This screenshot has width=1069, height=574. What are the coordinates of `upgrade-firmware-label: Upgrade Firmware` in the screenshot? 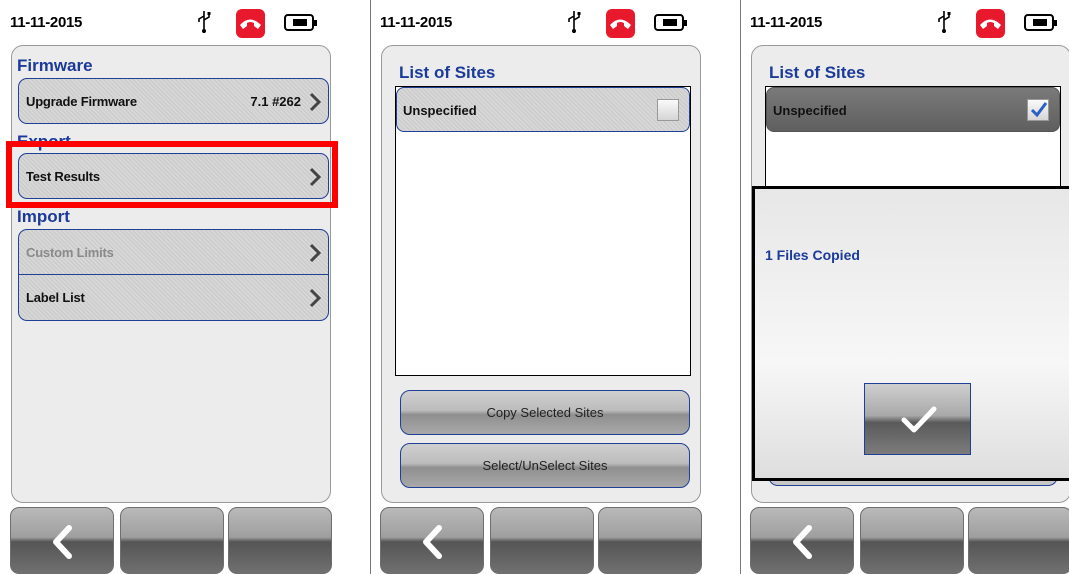 It's located at (81, 101).